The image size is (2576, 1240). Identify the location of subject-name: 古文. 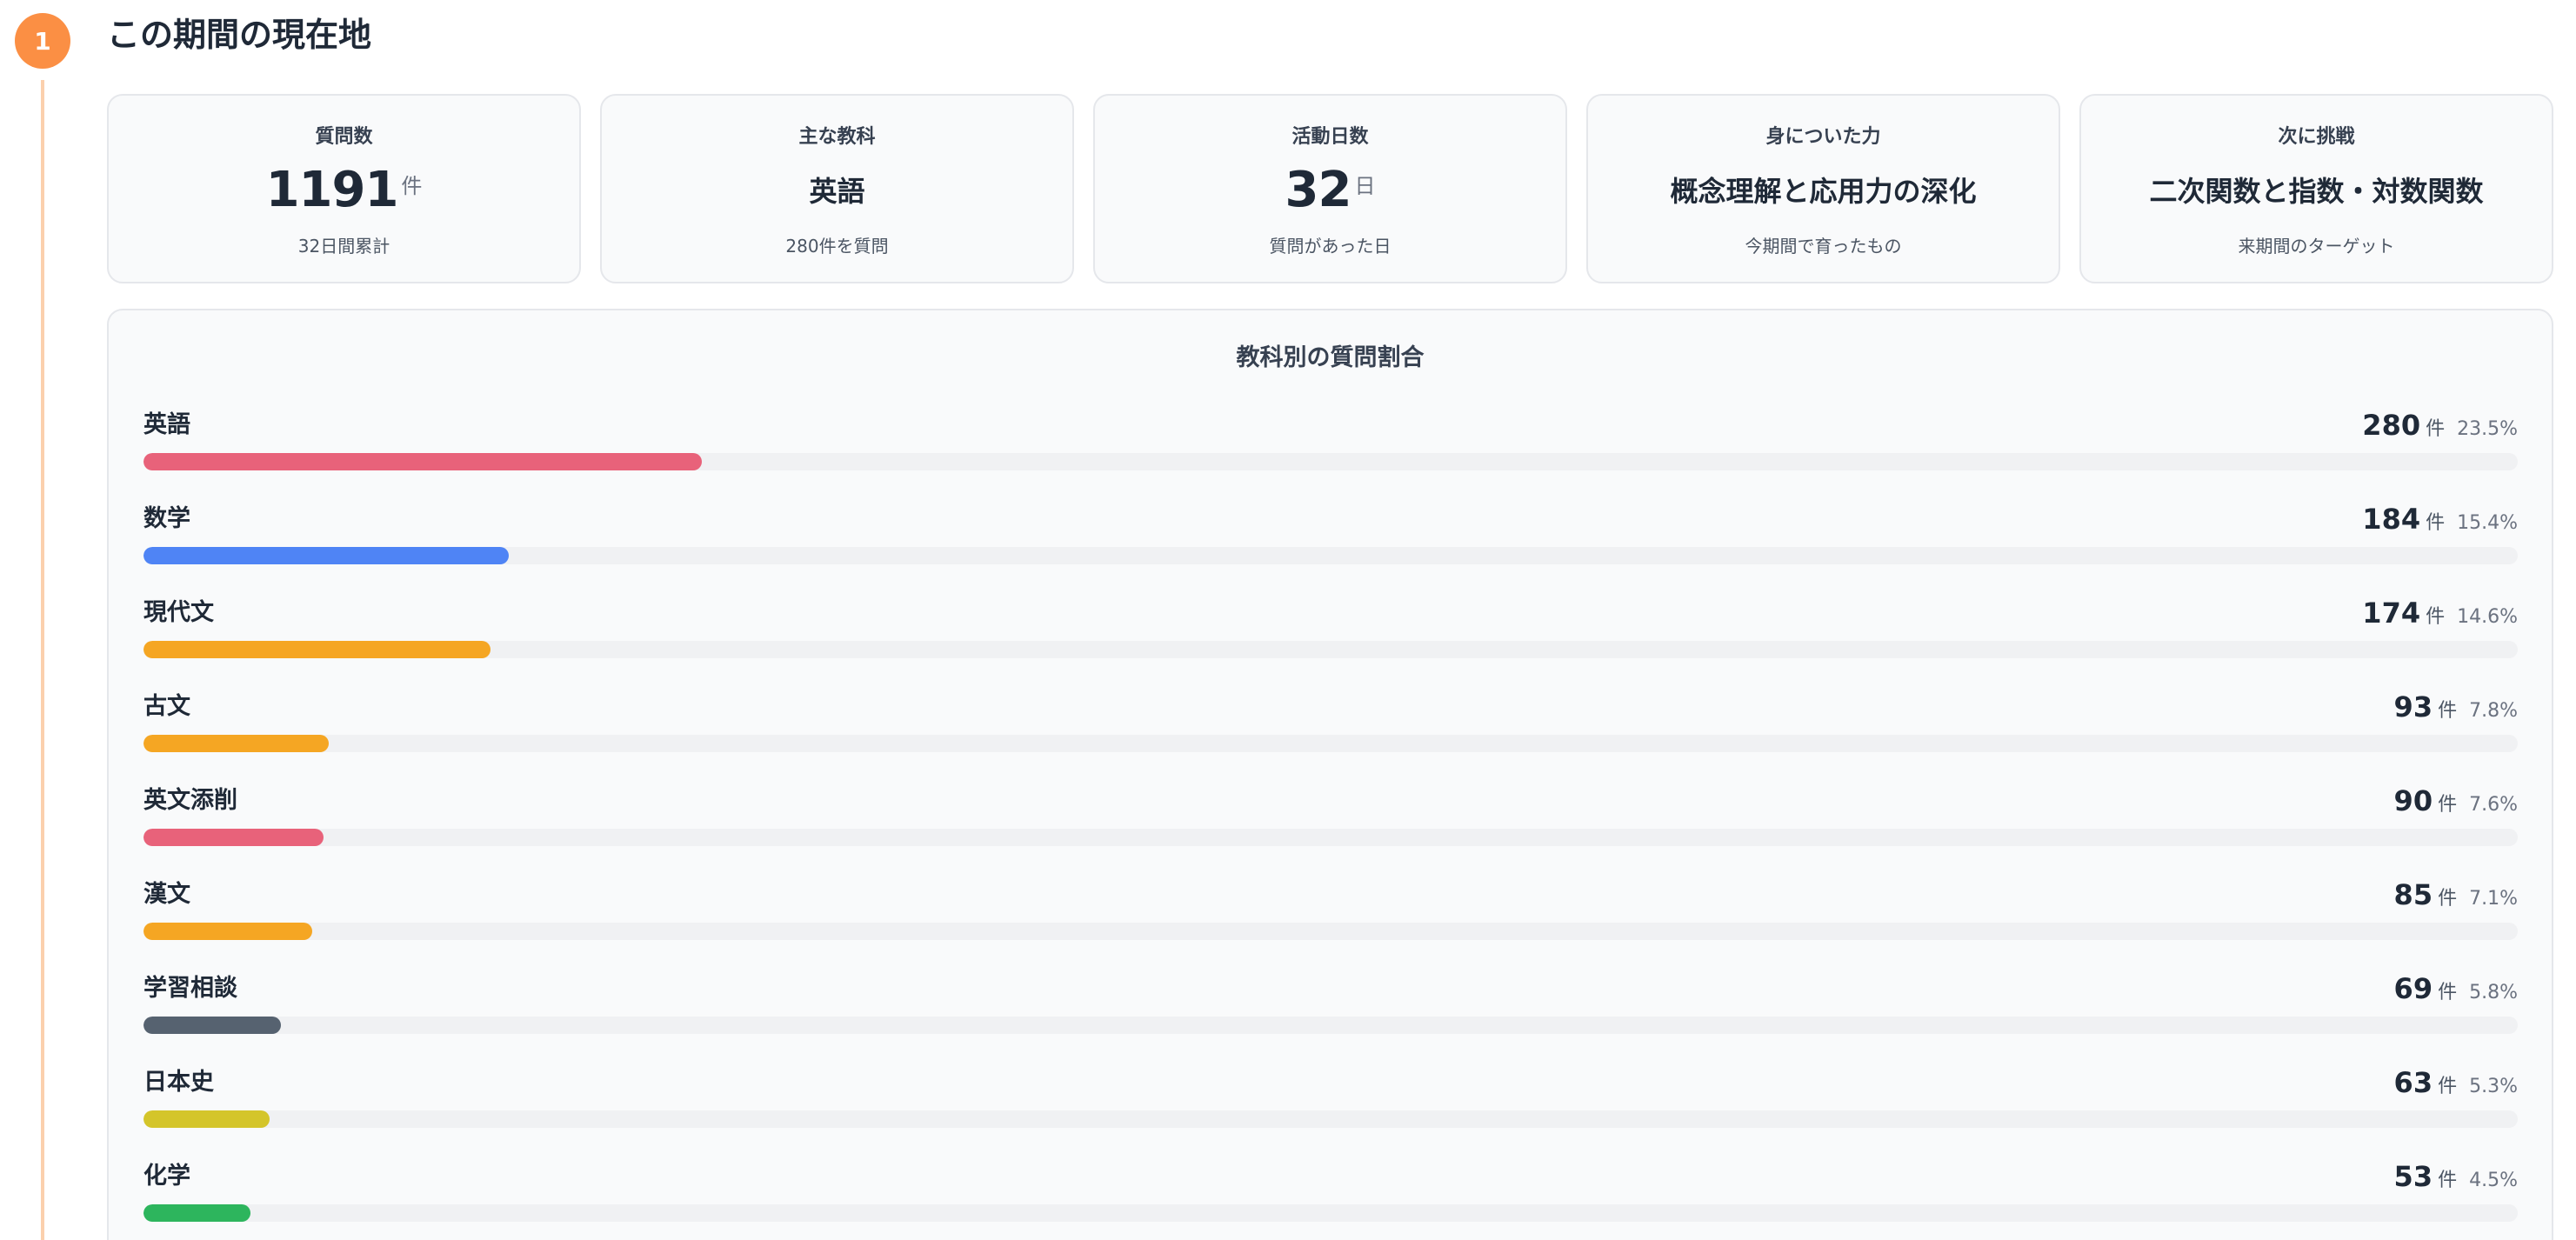
(166, 706).